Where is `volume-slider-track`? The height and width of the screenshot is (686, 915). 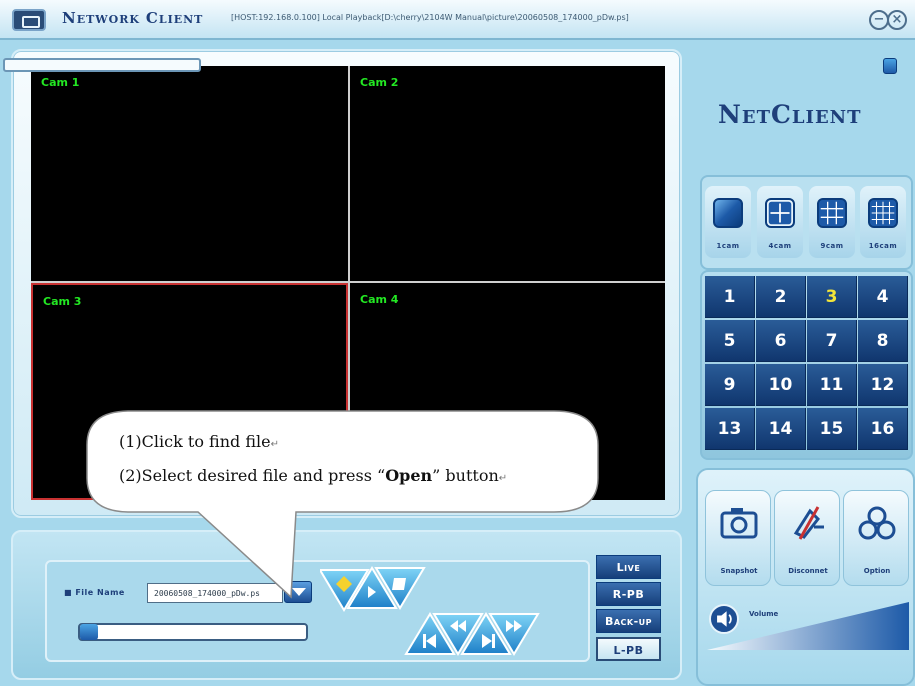 volume-slider-track is located at coordinates (102, 65).